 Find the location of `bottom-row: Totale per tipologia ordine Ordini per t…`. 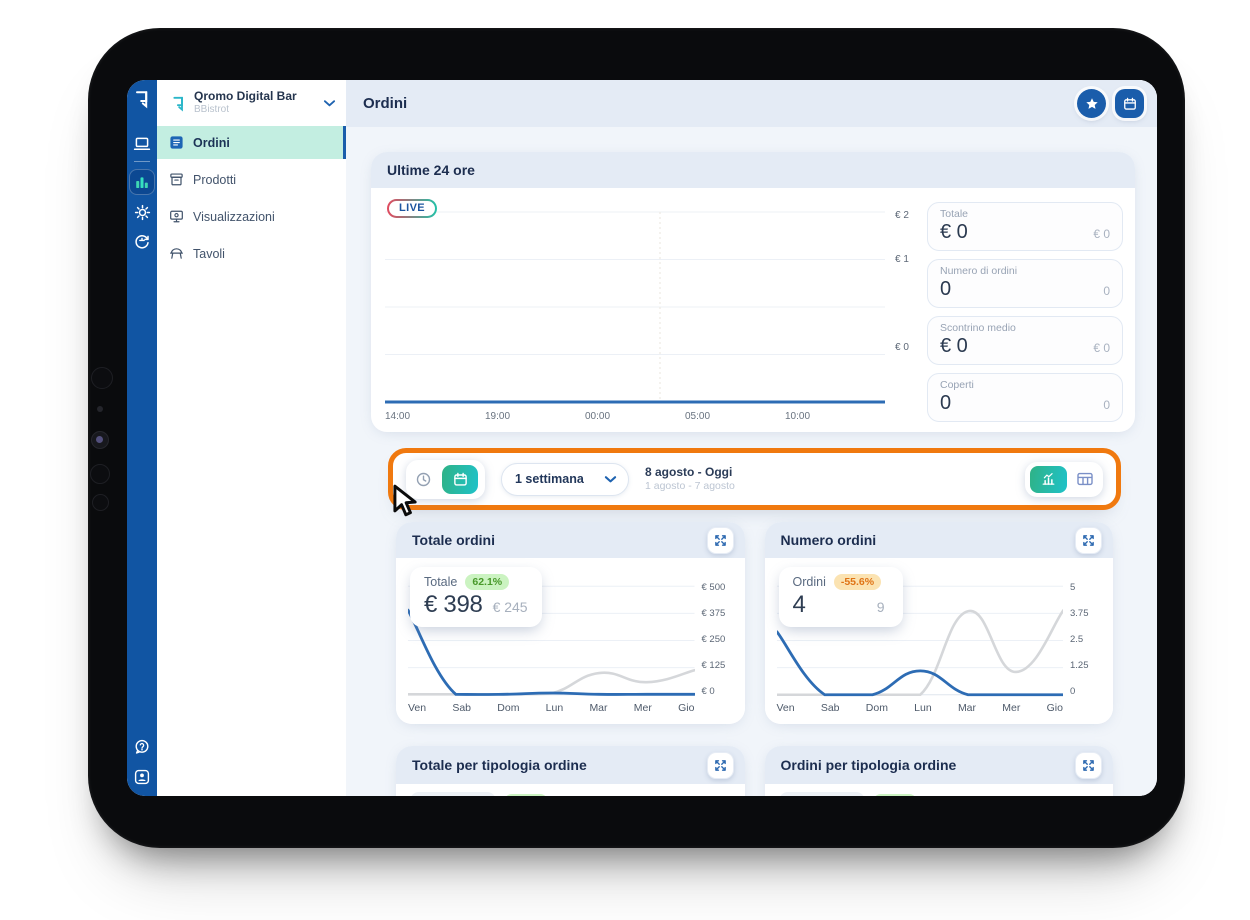

bottom-row: Totale per tipologia ordine Ordini per t… is located at coordinates (754, 771).